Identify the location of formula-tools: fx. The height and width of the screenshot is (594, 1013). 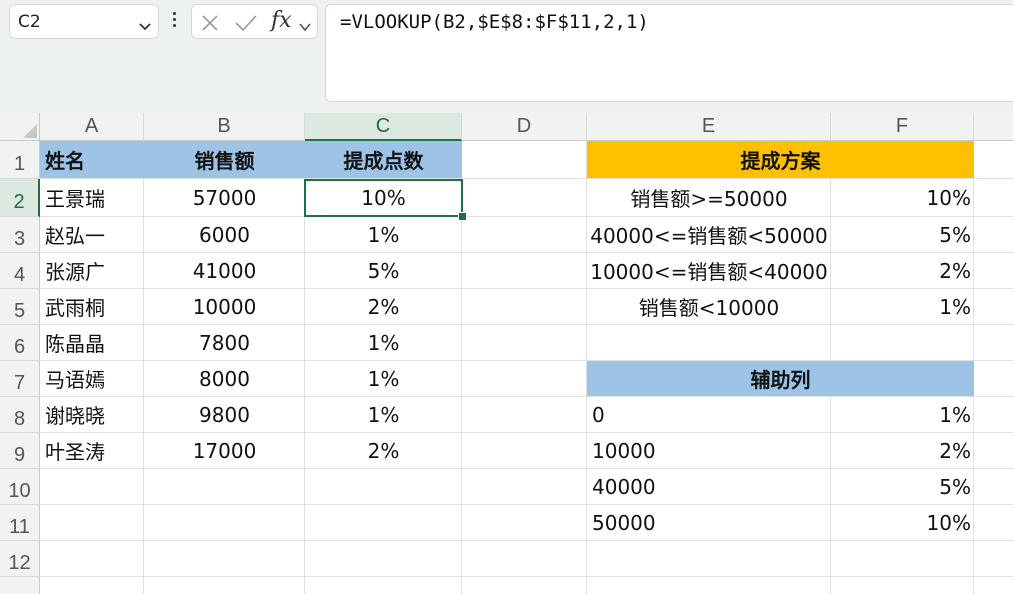
(254, 21).